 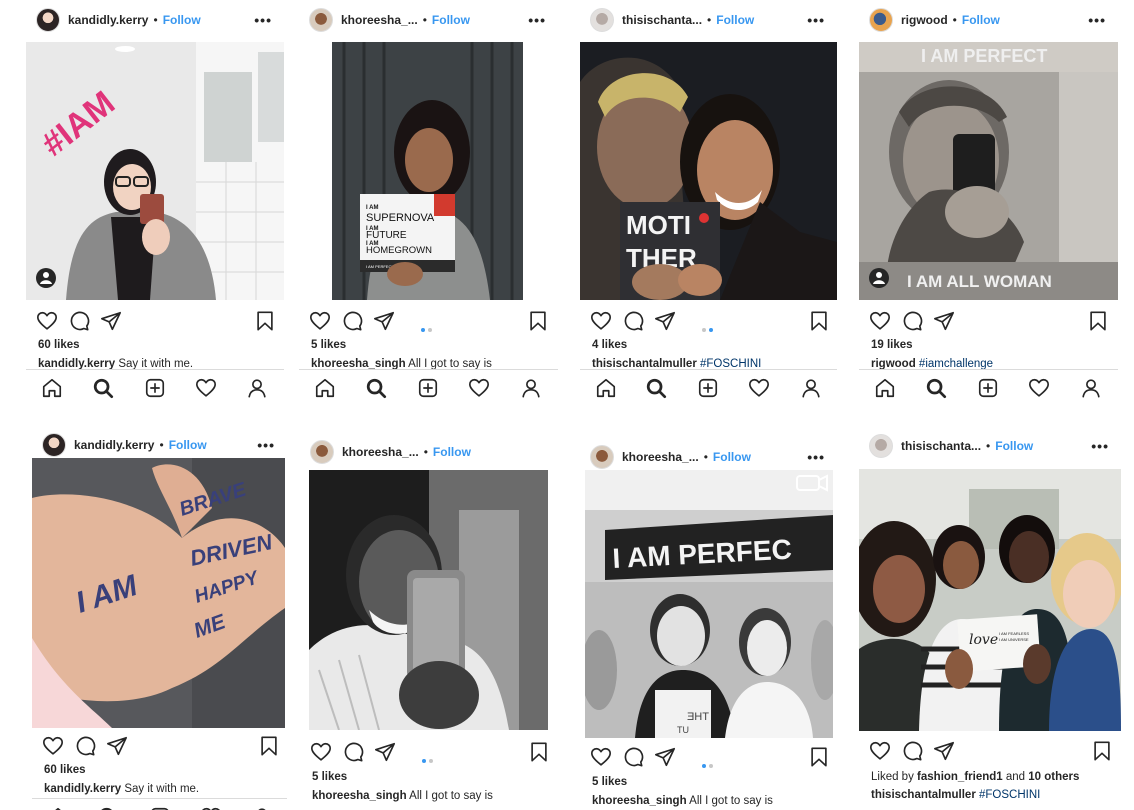 I want to click on post-photo: MOTI THER, so click(x=708, y=171).